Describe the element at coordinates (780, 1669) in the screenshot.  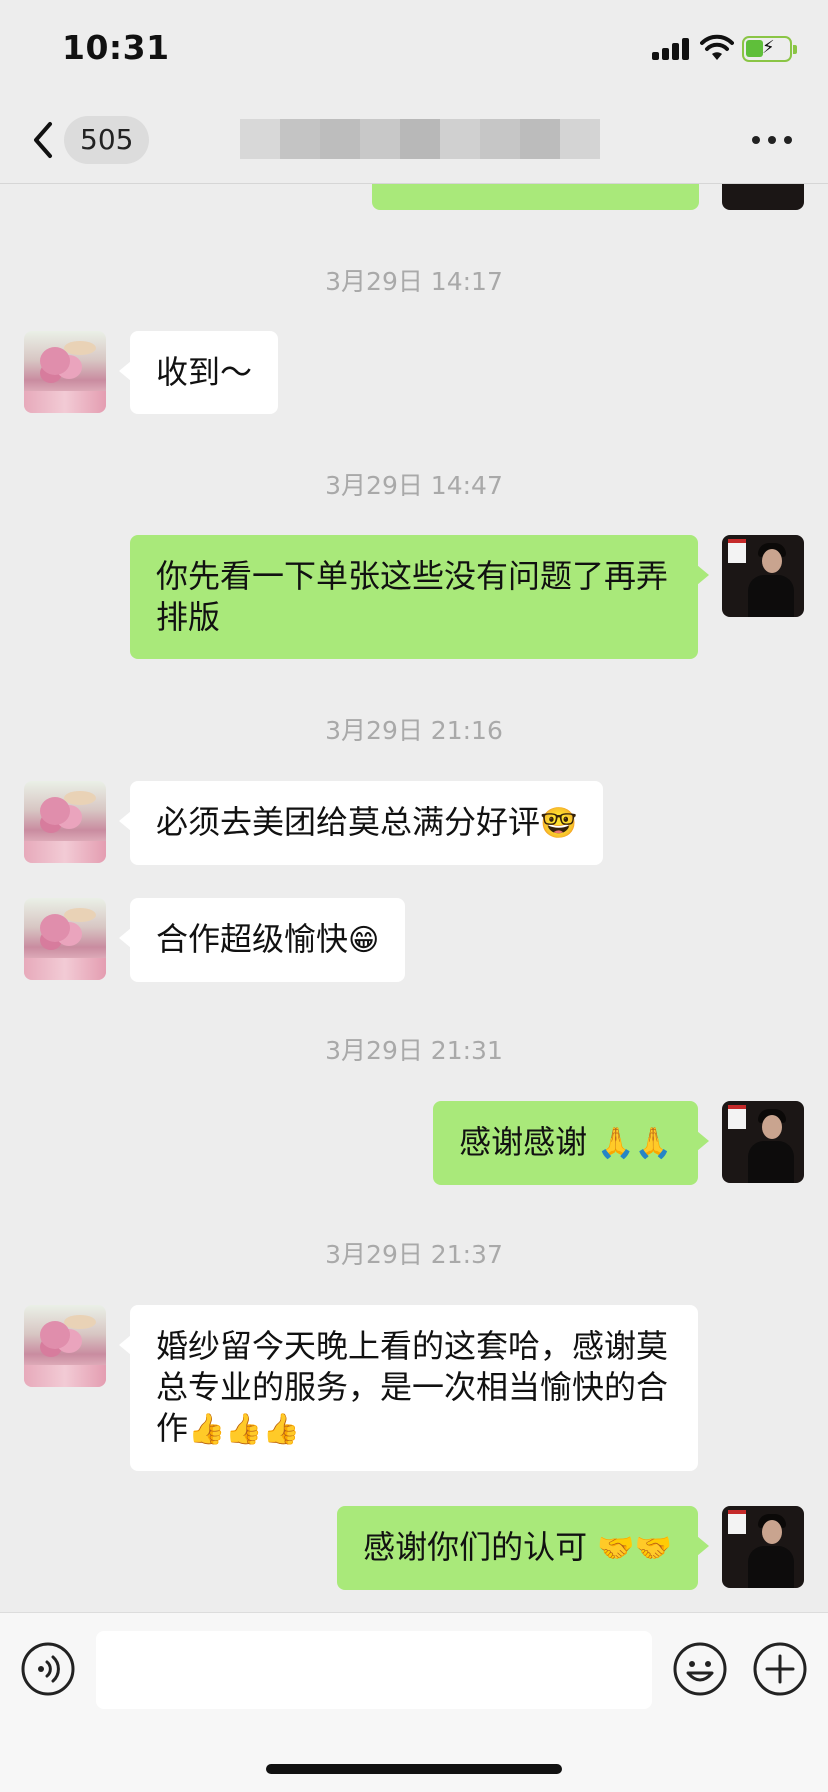
I see `plus-icon` at that location.